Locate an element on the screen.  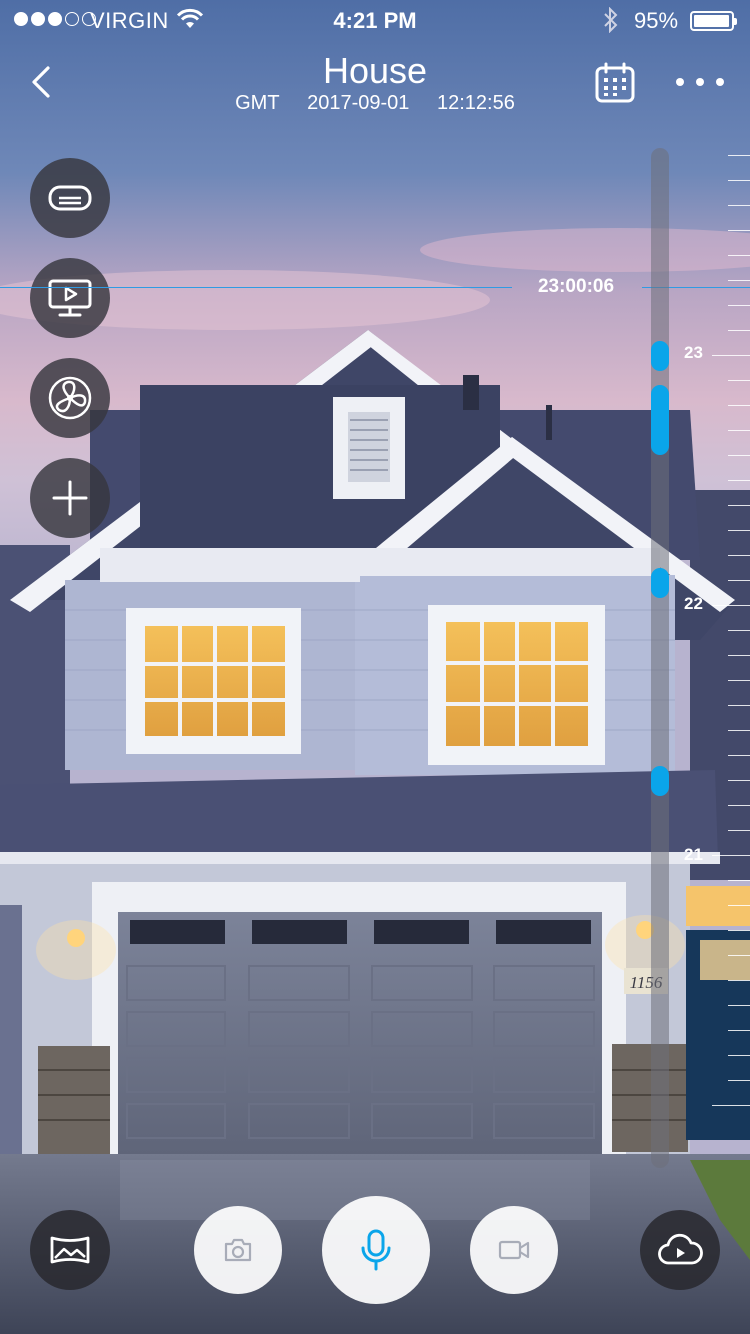
cloud-playback-button is located at coordinates (680, 1250).